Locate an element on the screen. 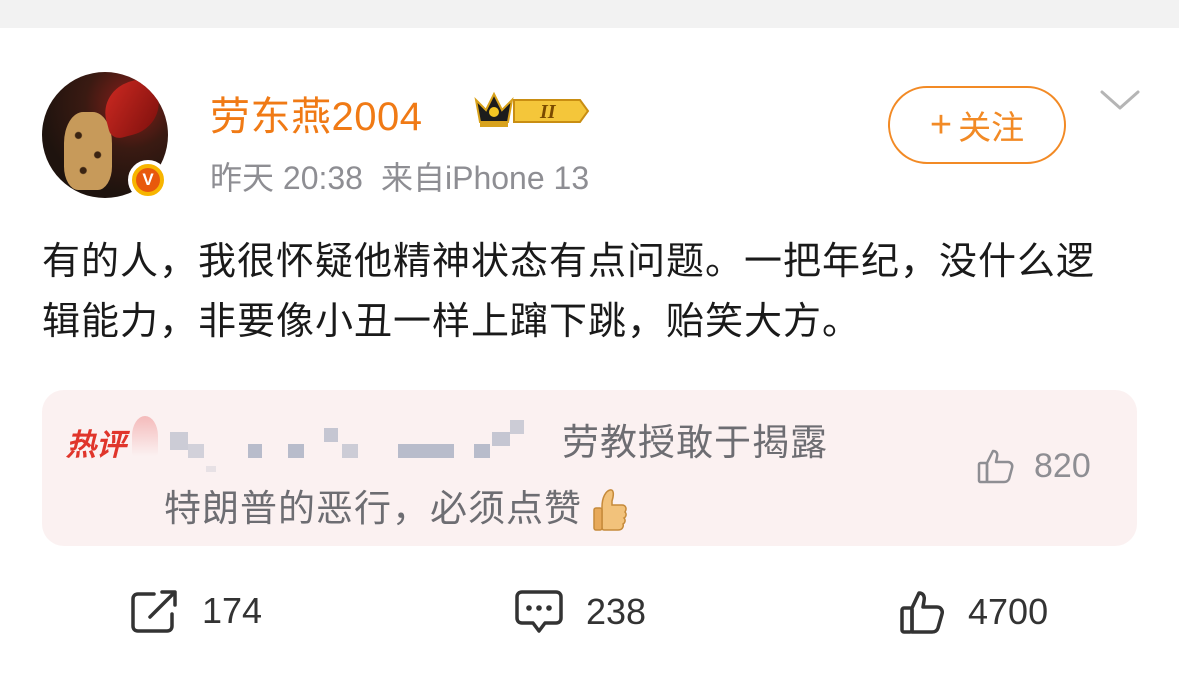 The width and height of the screenshot is (1179, 676). share-icon is located at coordinates (154, 611).